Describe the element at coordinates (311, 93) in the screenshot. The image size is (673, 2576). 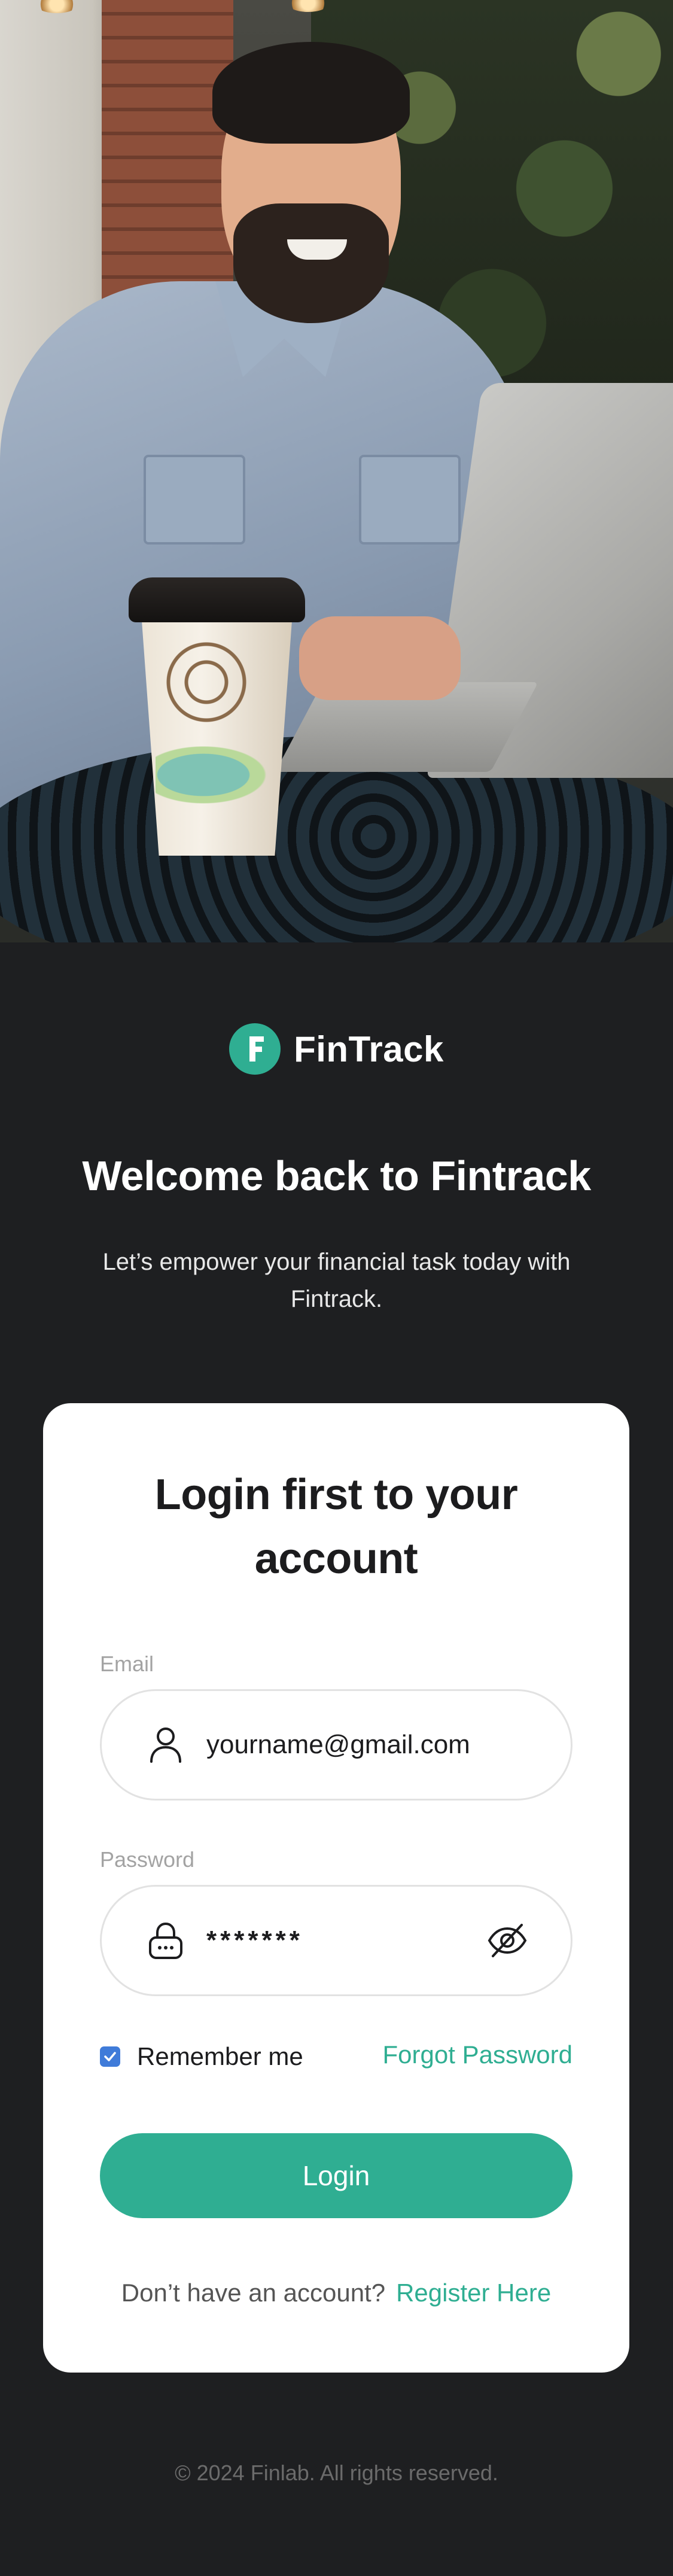
I see `person-hair` at that location.